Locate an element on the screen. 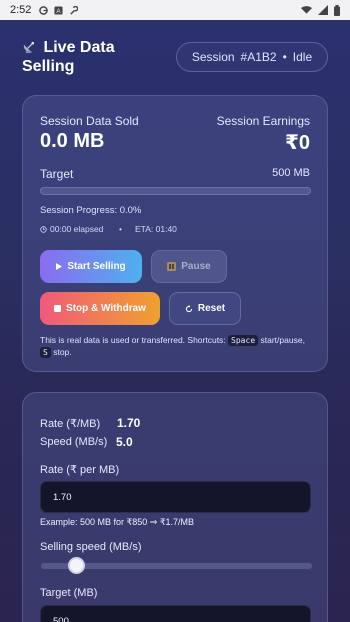  pause-button: Pause is located at coordinates (189, 266).